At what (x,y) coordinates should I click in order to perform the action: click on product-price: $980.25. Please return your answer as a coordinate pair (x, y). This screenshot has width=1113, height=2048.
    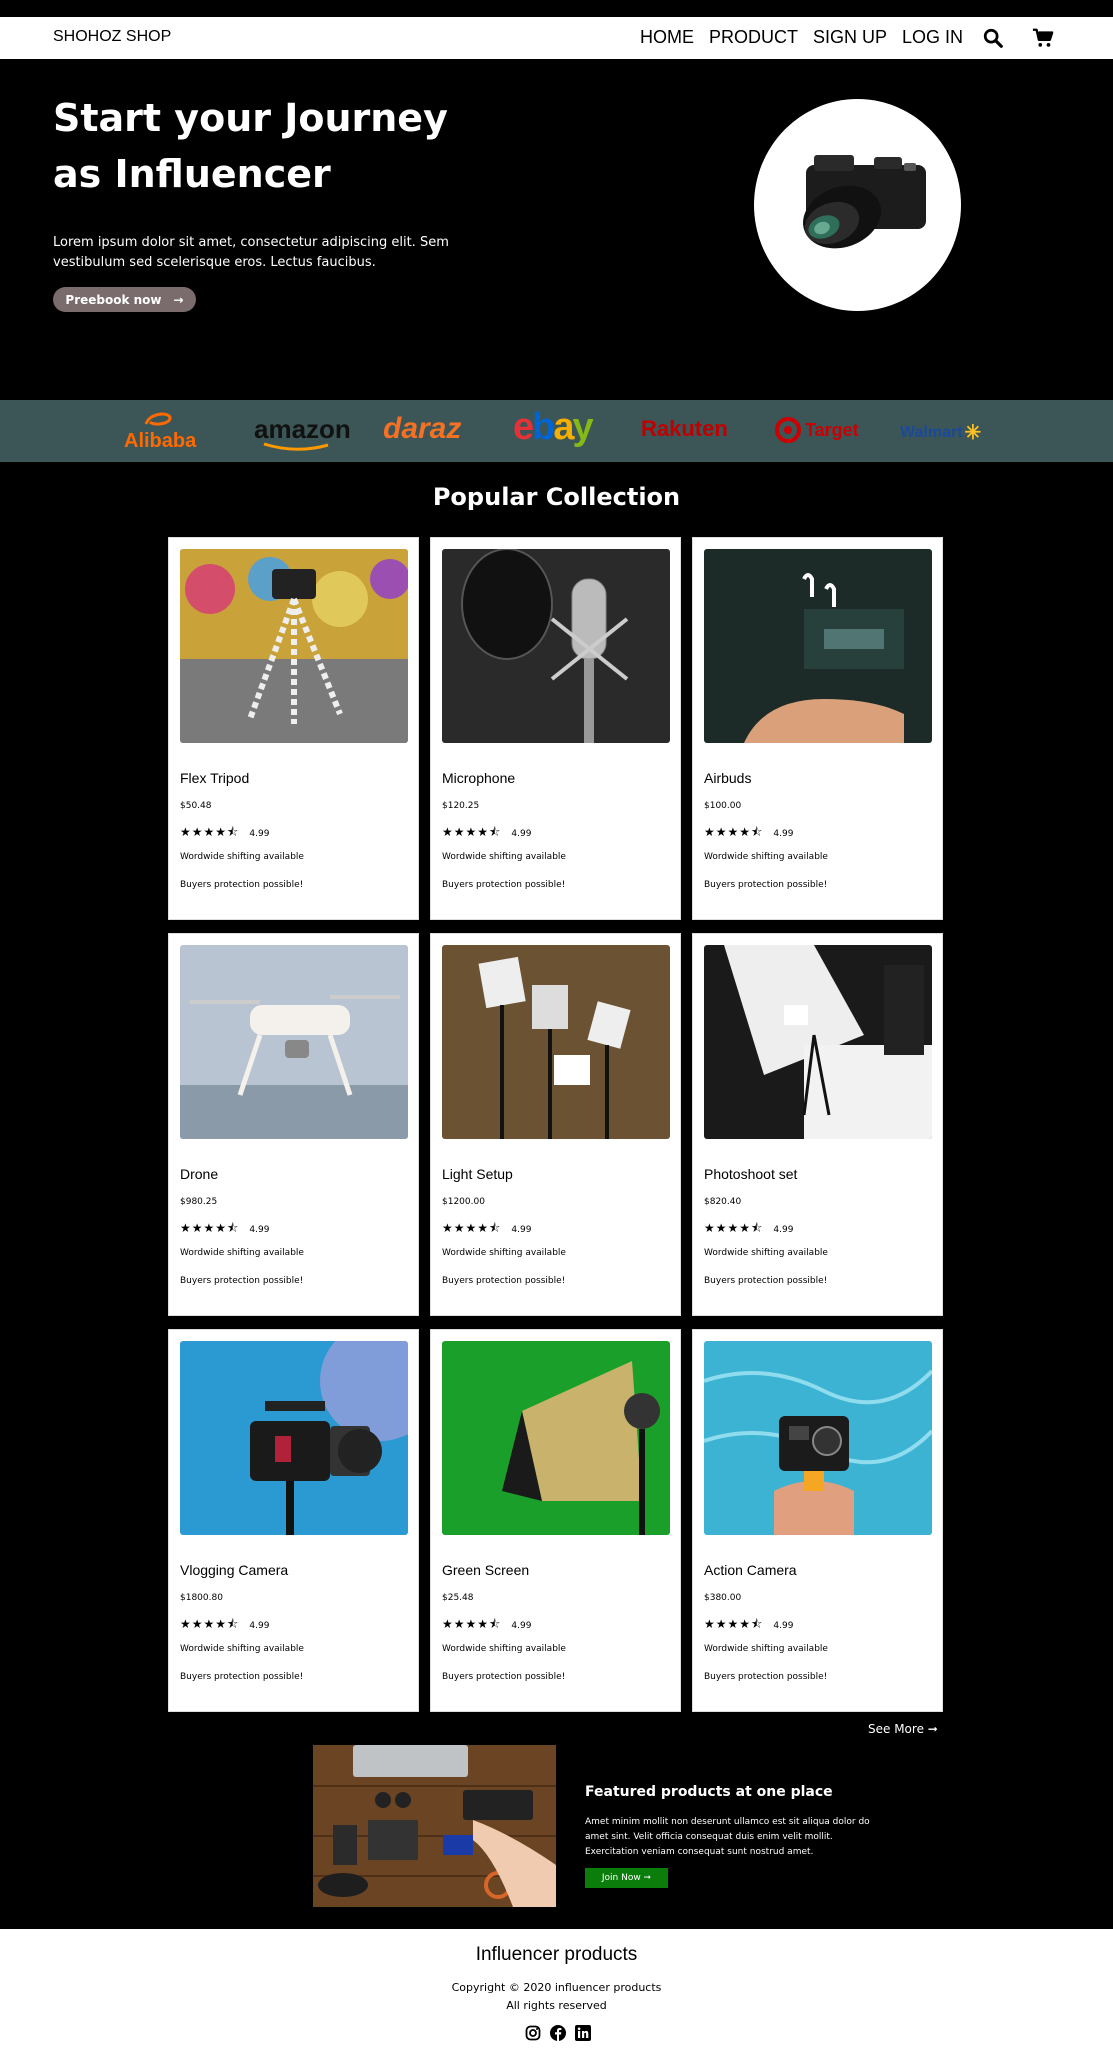
    Looking at the image, I should click on (199, 1202).